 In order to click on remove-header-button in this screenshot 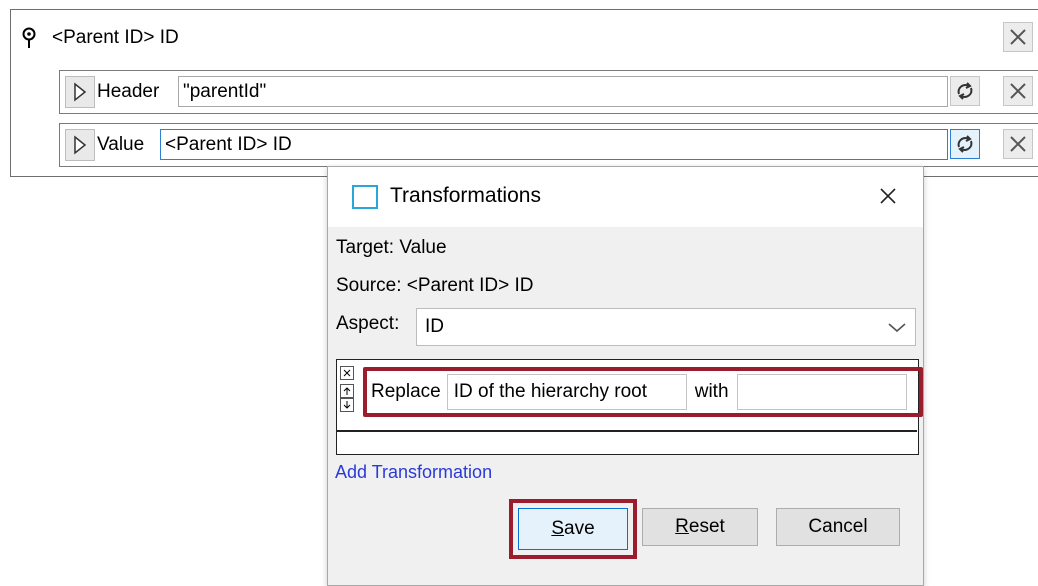, I will do `click(1018, 91)`.